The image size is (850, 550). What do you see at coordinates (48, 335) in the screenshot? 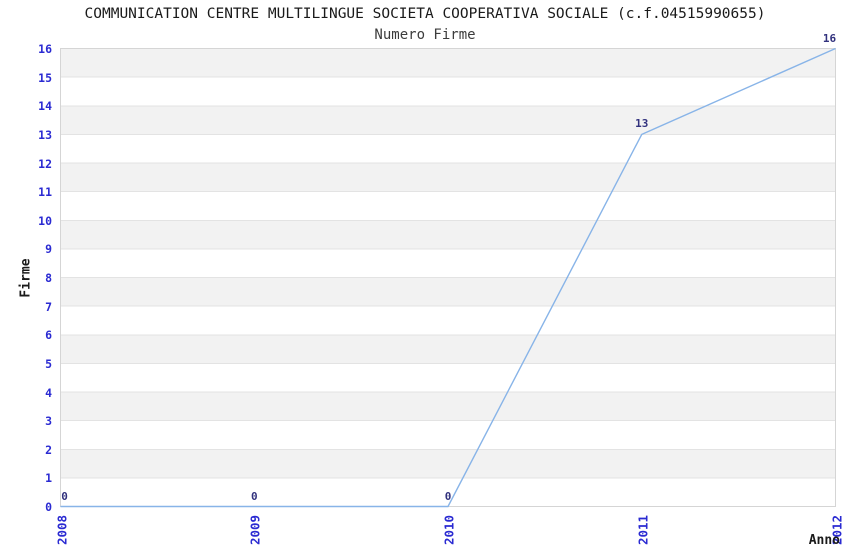
I see `y-tick-label: 6` at bounding box center [48, 335].